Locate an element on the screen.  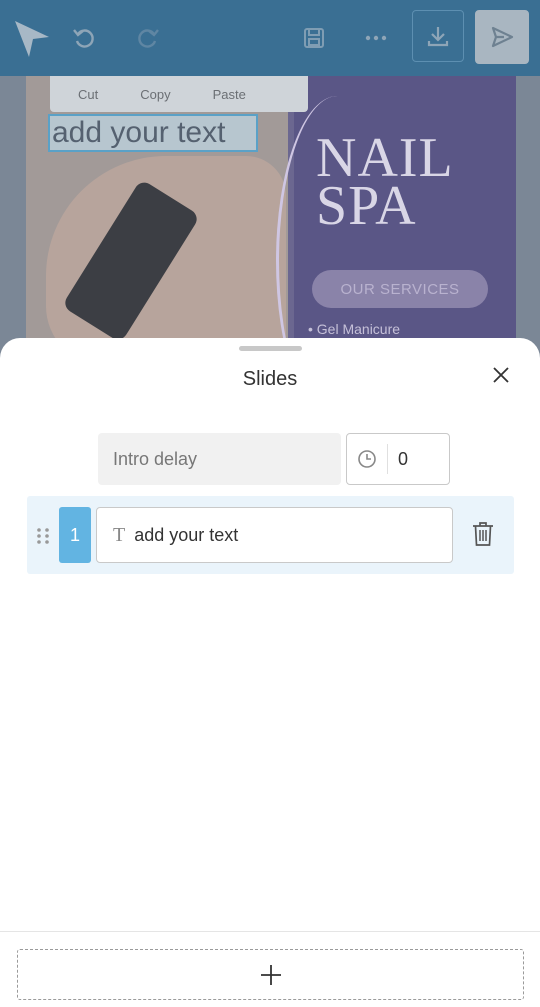
text-type-icon: T is located at coordinates (119, 534).